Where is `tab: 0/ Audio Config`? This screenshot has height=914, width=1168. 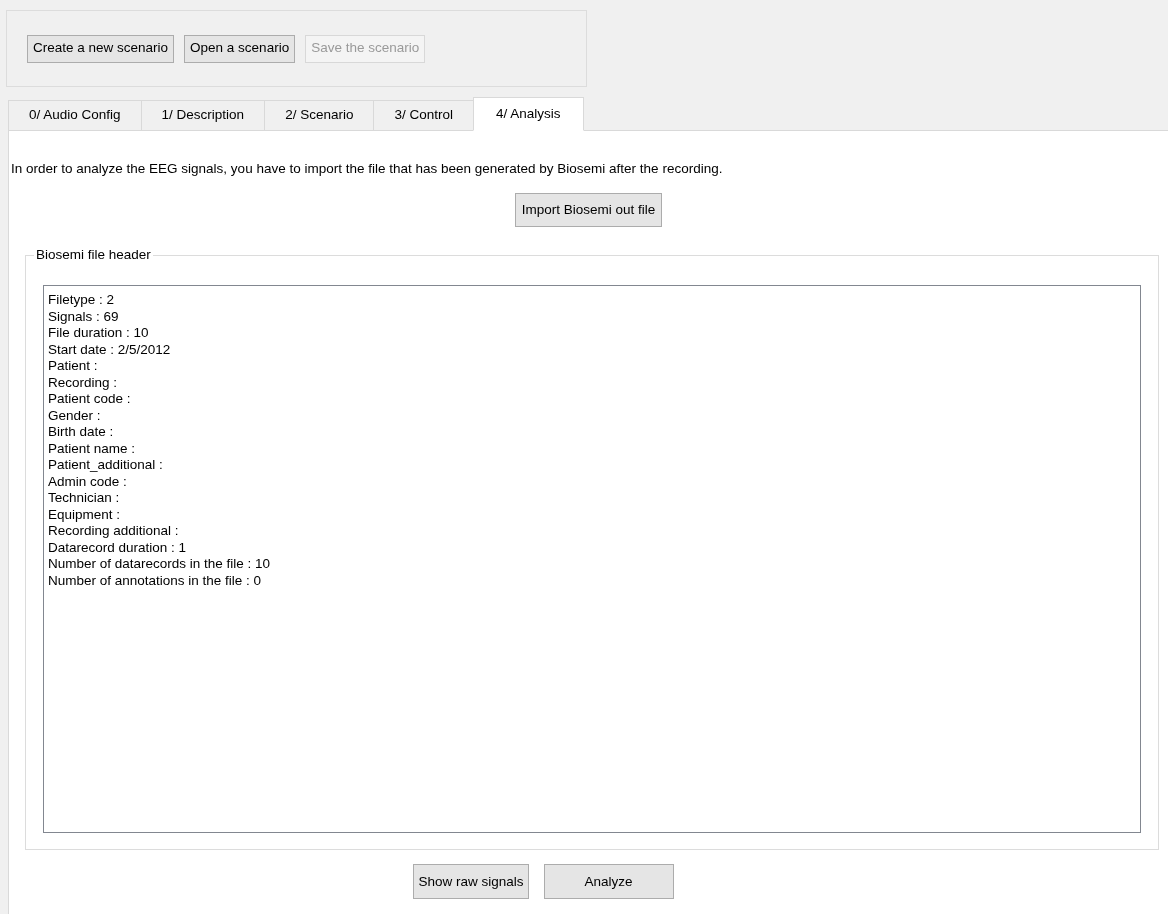 tab: 0/ Audio Config is located at coordinates (75, 115).